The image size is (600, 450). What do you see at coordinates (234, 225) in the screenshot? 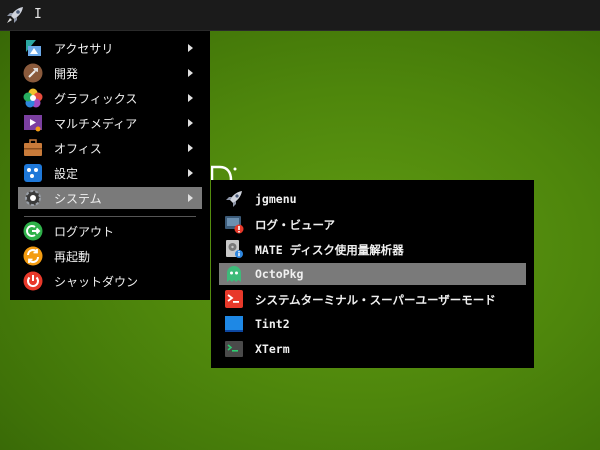
I see `log-viewer-icon` at bounding box center [234, 225].